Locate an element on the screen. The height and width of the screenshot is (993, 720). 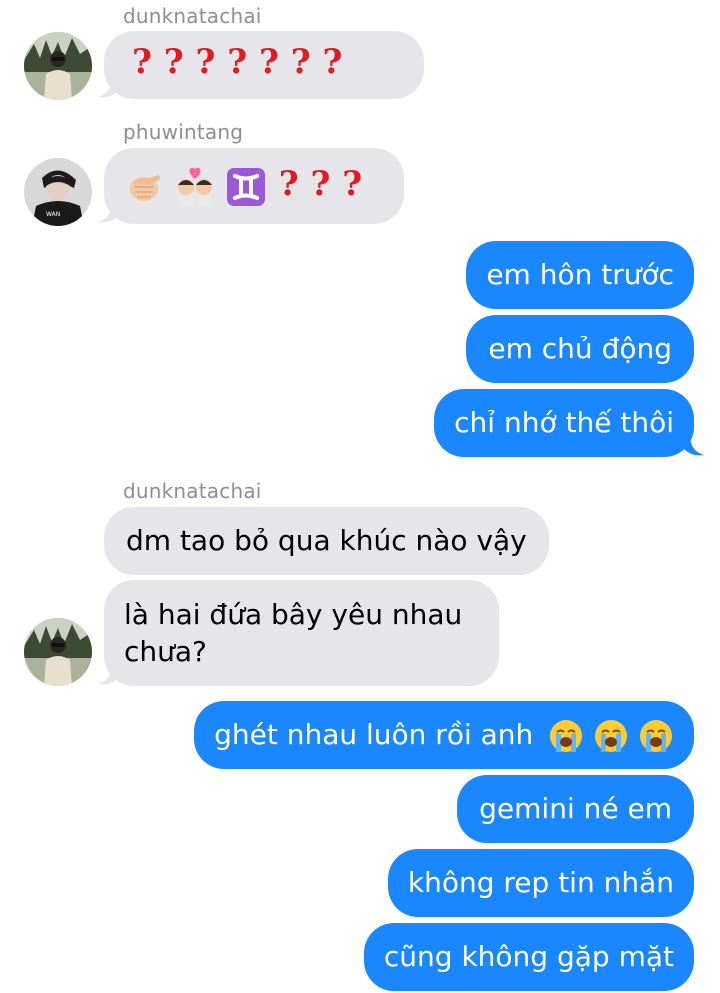
message-text: dm tao bỏ qua khúc nào vậy is located at coordinates (326, 540).